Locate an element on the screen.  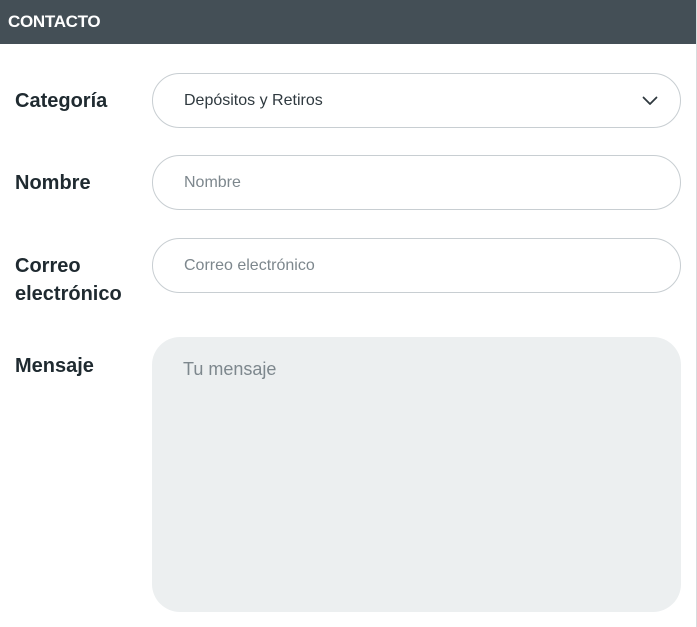
name-field-wrapper is located at coordinates (416, 182).